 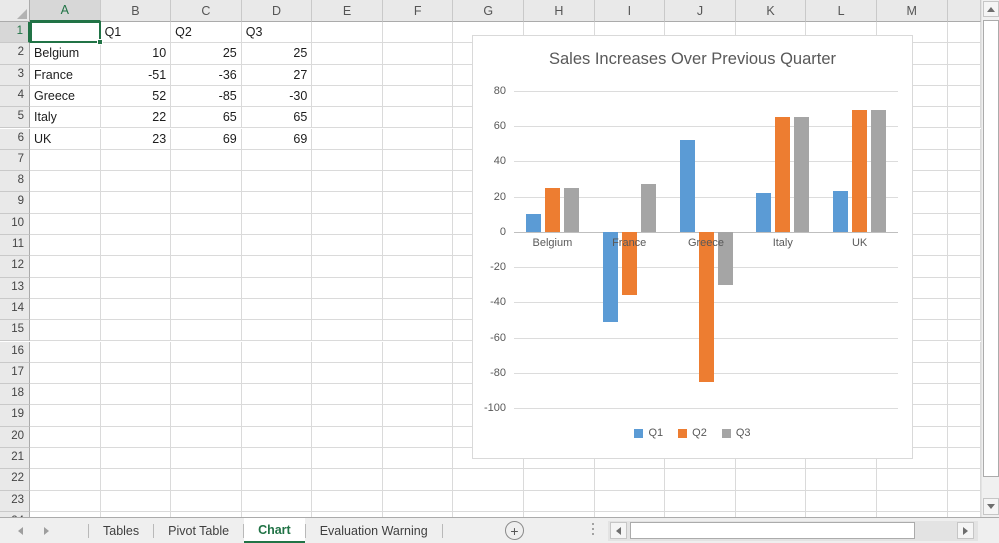 I want to click on column-header-K: K, so click(x=771, y=11).